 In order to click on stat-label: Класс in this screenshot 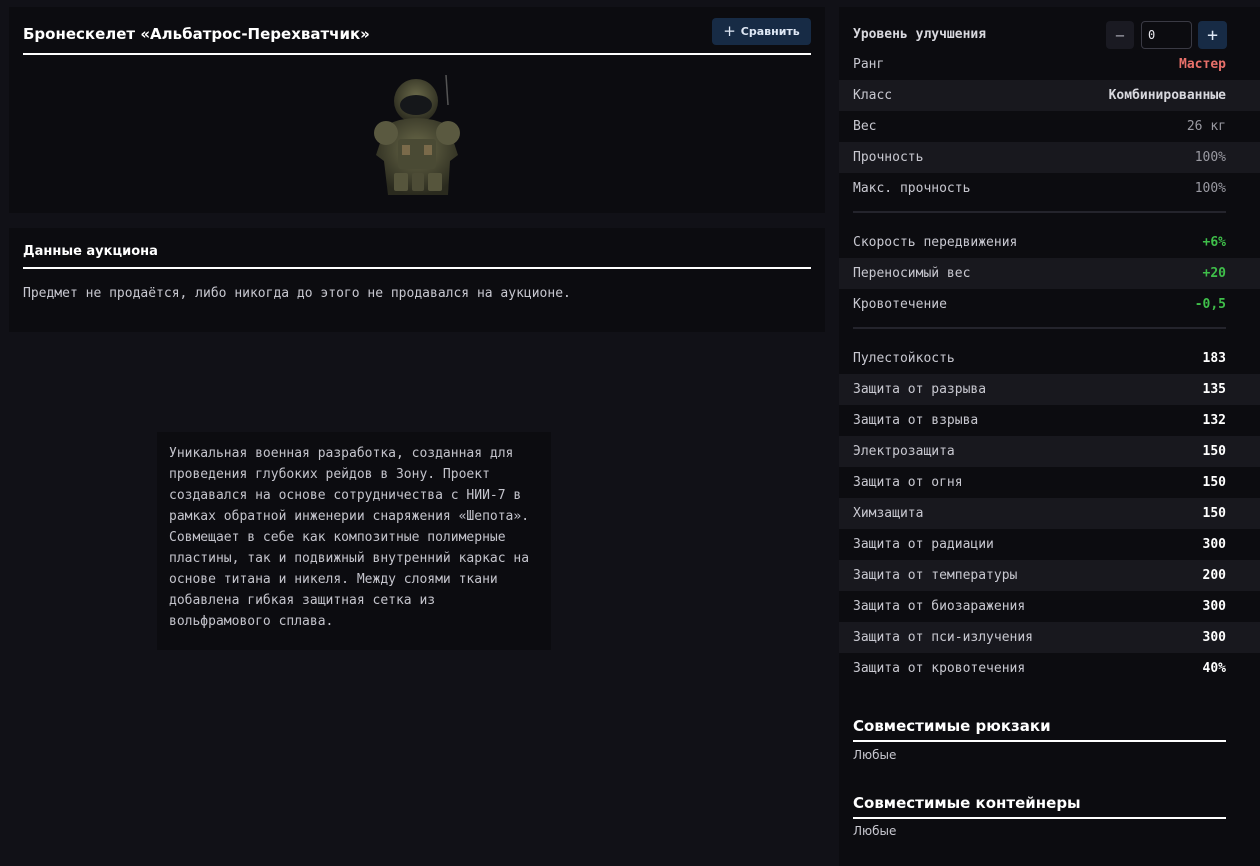, I will do `click(873, 95)`.